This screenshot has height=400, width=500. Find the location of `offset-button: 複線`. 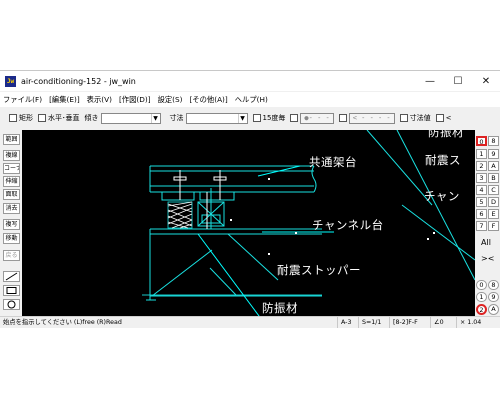

offset-button: 複線 is located at coordinates (11, 155).